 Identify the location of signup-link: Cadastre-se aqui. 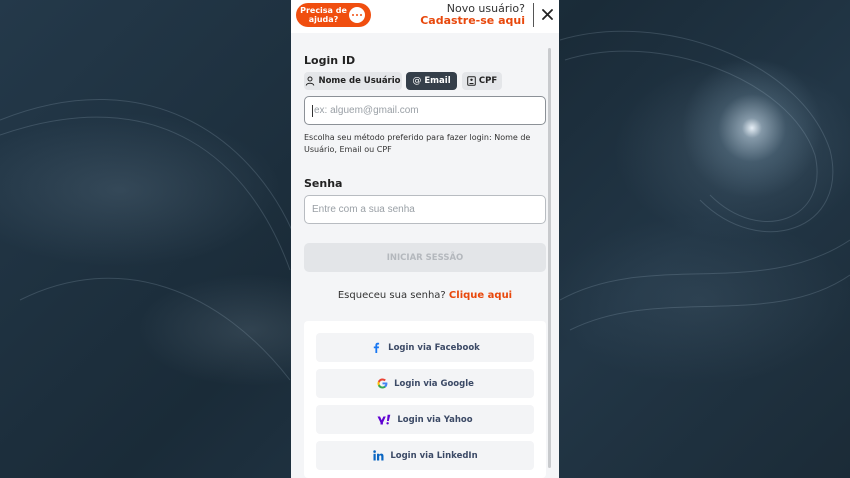
(472, 20).